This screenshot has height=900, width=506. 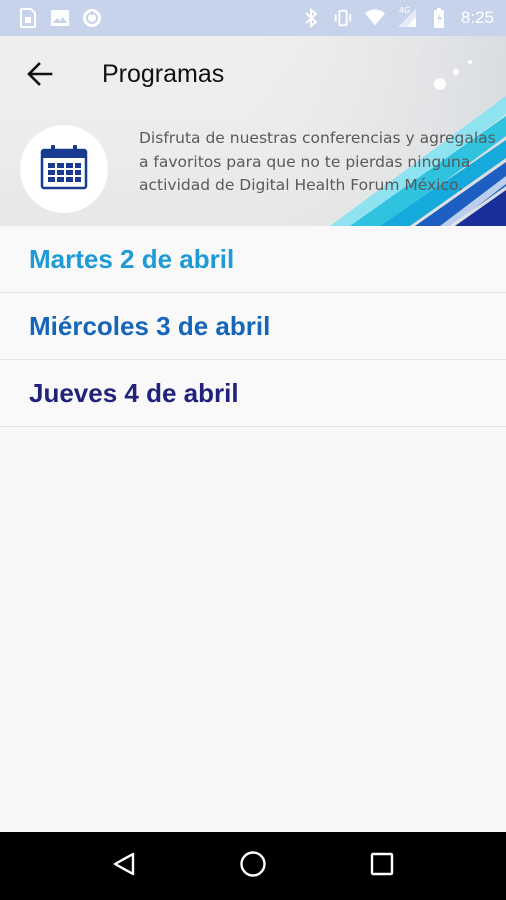 I want to click on battery-icon, so click(x=439, y=18).